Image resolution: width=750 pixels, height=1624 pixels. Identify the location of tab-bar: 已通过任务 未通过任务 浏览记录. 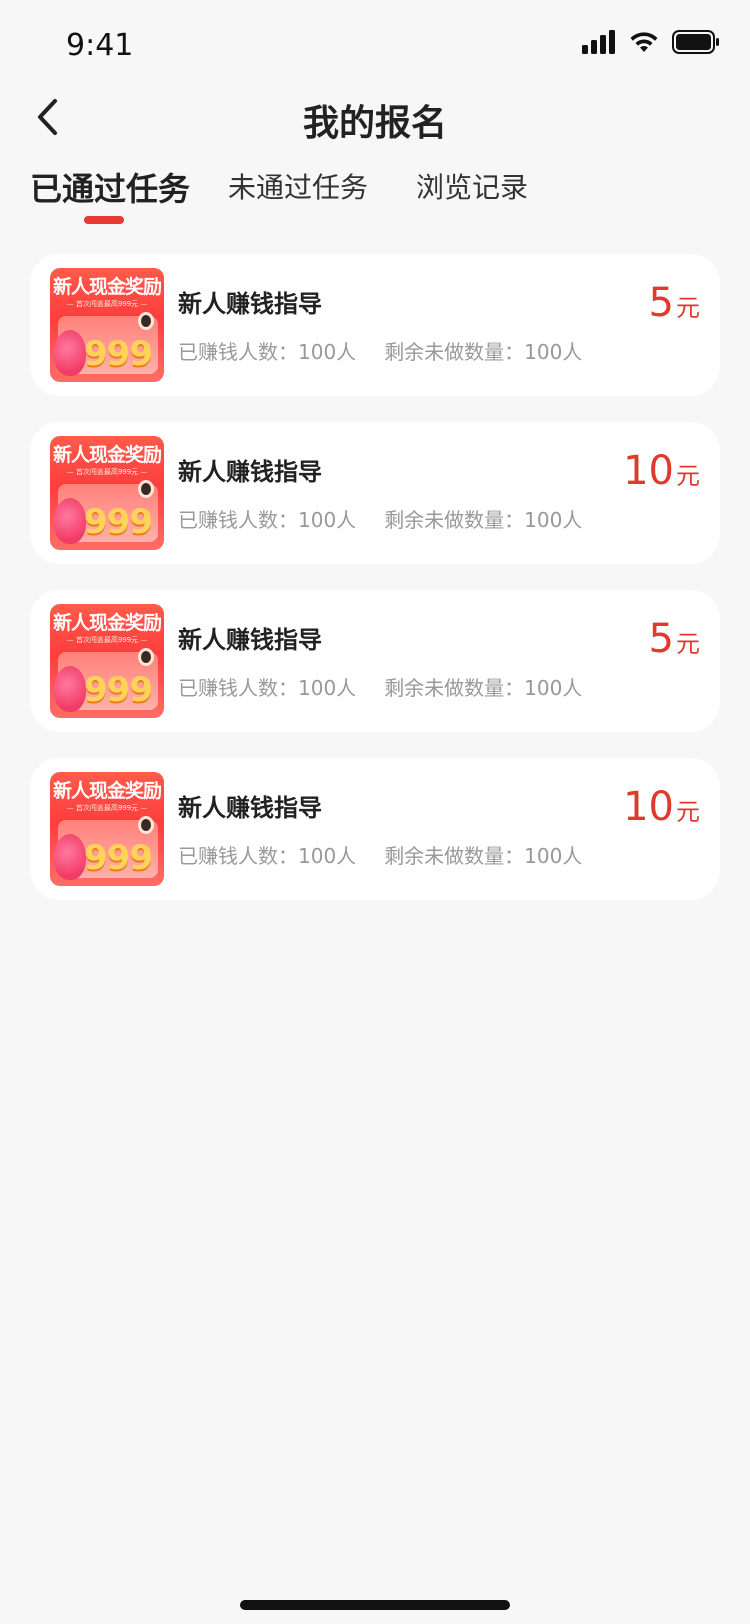
(375, 196).